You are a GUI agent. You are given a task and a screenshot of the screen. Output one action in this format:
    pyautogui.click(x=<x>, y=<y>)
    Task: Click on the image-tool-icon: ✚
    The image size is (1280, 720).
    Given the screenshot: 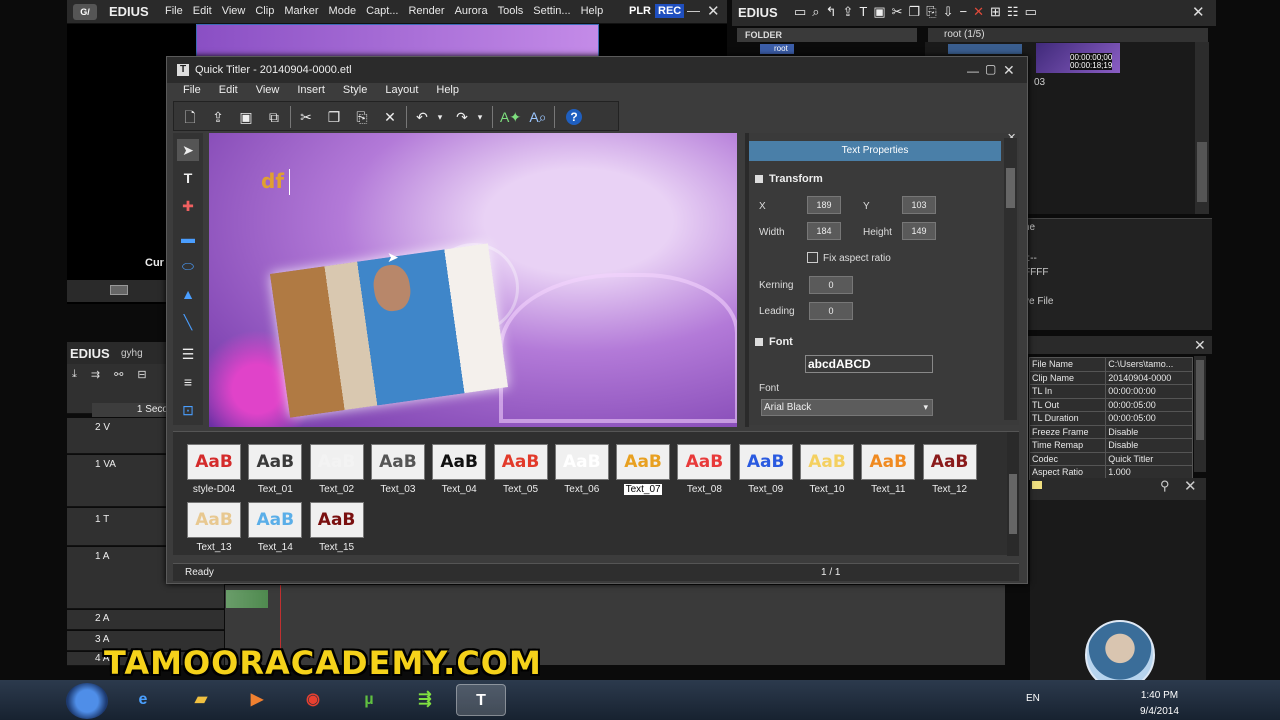 What is the action you would take?
    pyautogui.click(x=188, y=206)
    